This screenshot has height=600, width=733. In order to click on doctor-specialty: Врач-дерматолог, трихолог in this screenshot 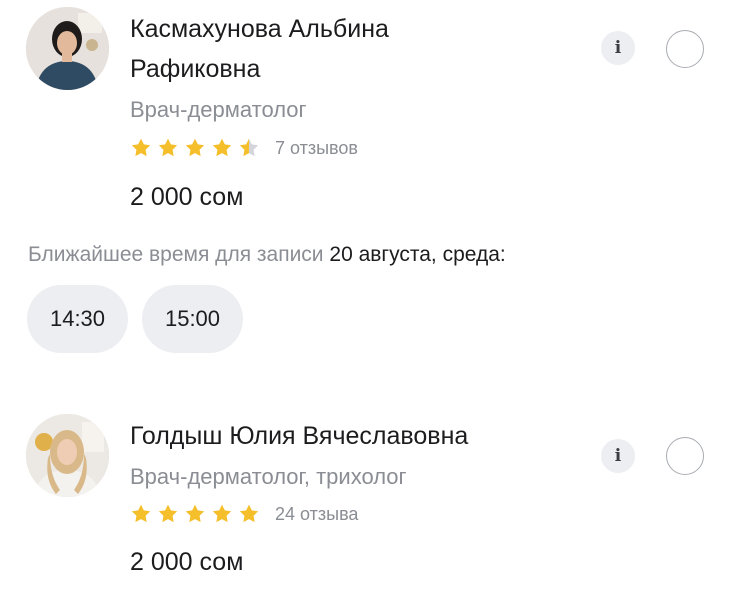, I will do `click(268, 476)`.